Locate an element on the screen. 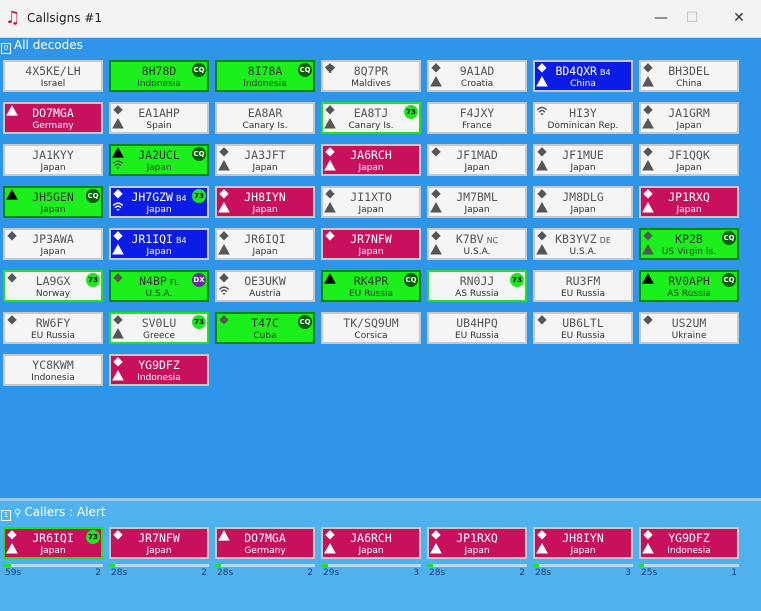 The height and width of the screenshot is (611, 761). caller-card: DO7MGA Germany is located at coordinates (265, 543).